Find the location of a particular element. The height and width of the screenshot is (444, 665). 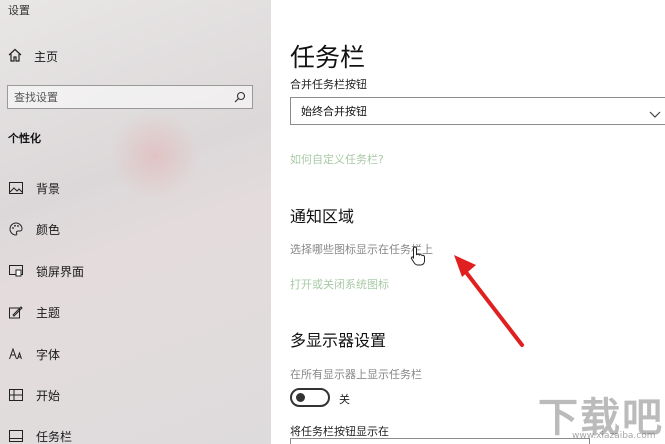

chevron-down-icon is located at coordinates (655, 114).